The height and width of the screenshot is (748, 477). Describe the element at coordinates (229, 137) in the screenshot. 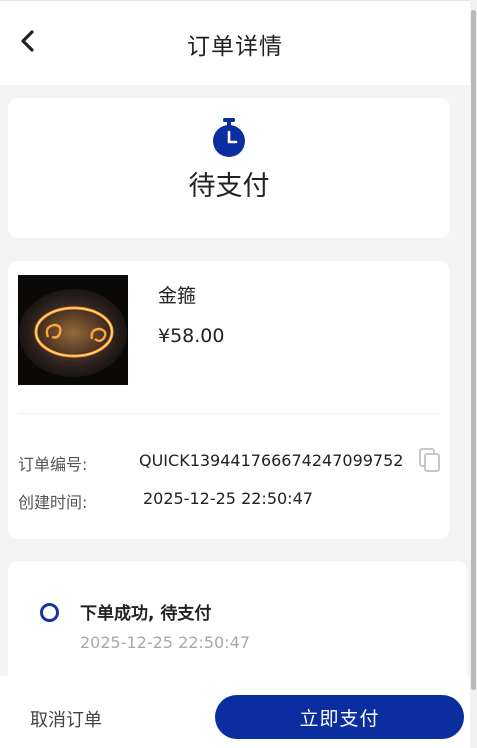

I see `stopwatch-icon` at that location.